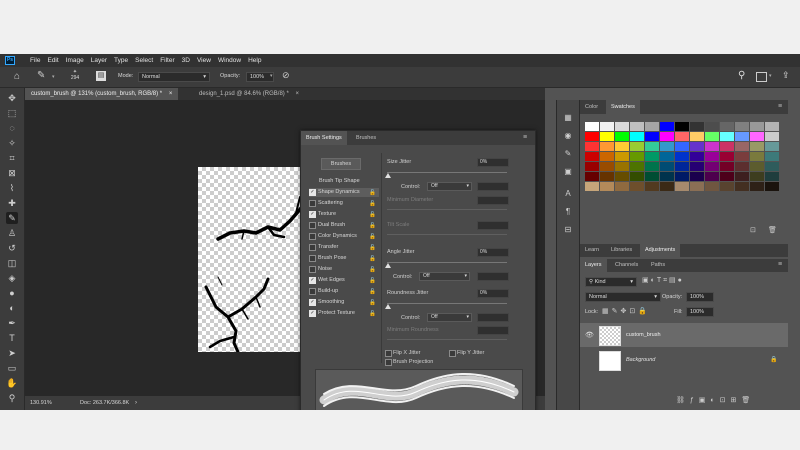  What do you see at coordinates (623, 297) in the screenshot?
I see `blend-mode-select: Normal ▾` at bounding box center [623, 297].